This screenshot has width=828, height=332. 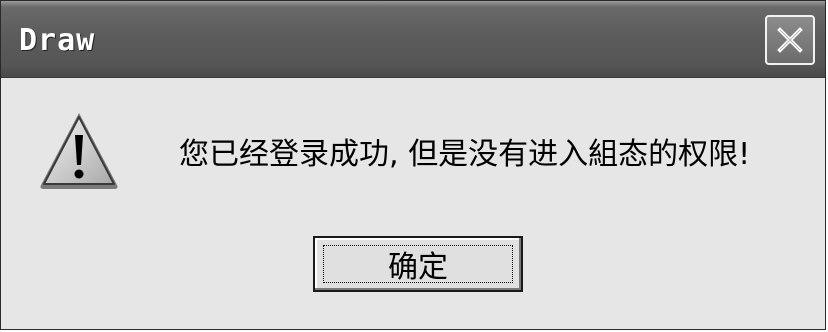 I want to click on warning-icon, so click(x=79, y=151).